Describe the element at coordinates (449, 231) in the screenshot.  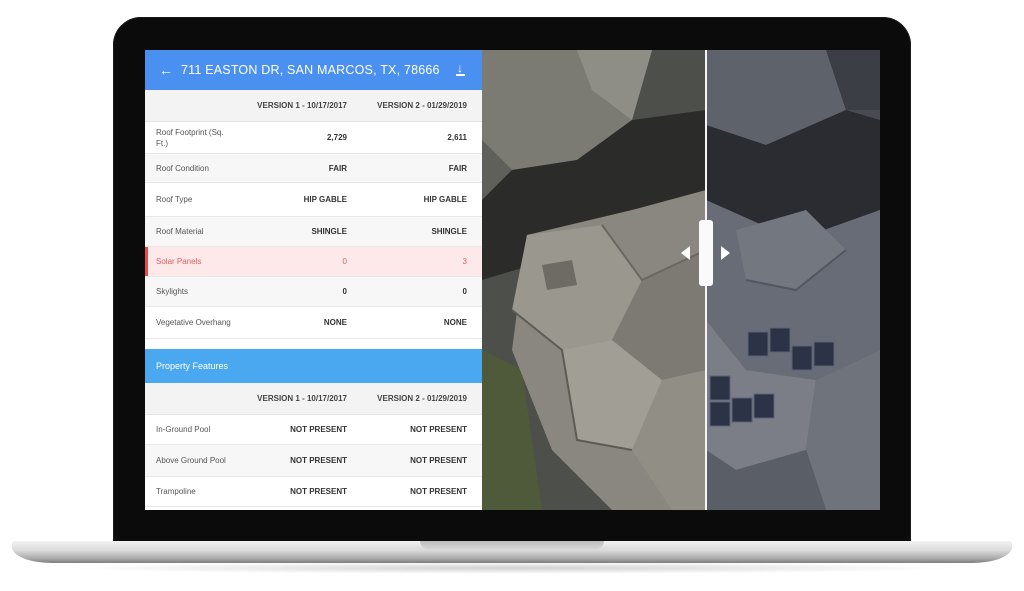
I see `value-version-2: SHINGLE` at that location.